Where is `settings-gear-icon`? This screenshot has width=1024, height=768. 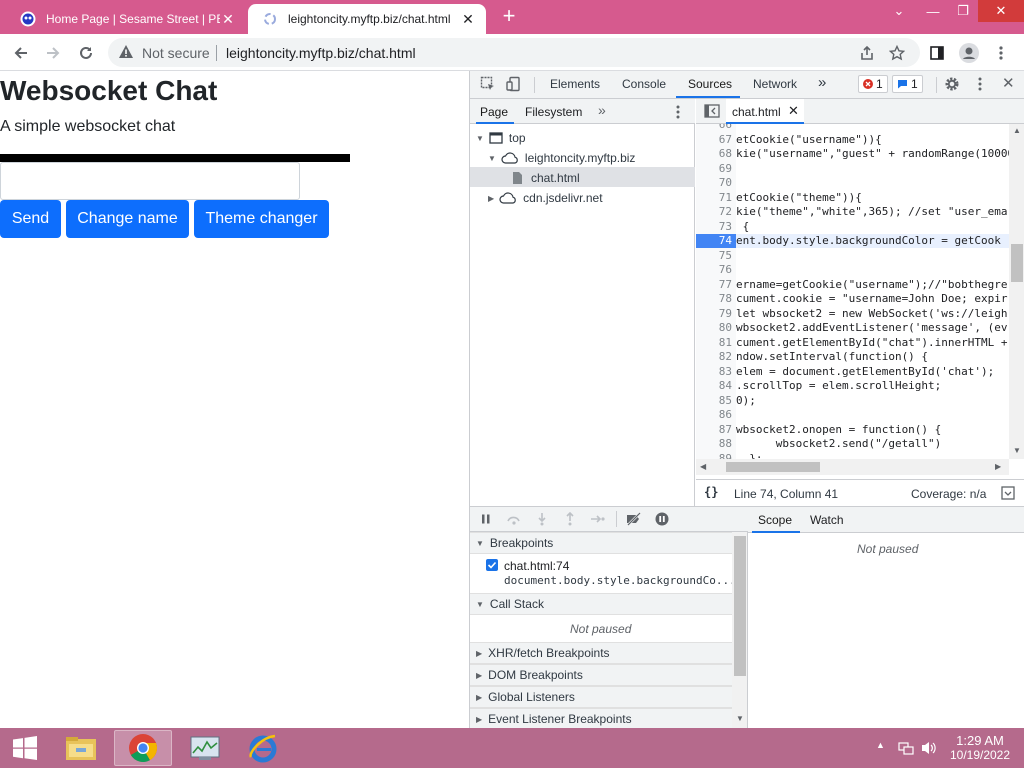 settings-gear-icon is located at coordinates (952, 84).